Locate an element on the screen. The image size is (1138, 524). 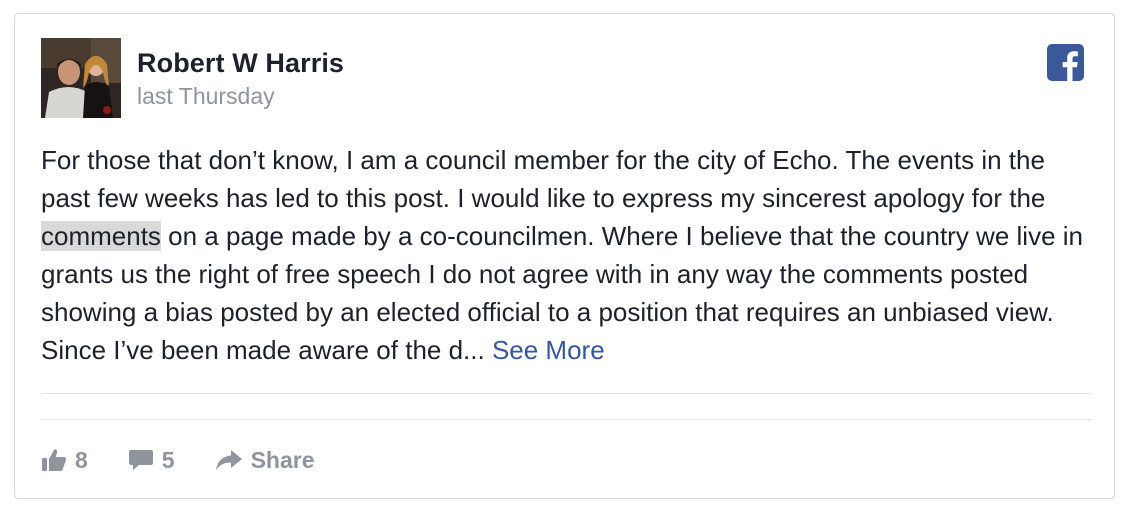
share-arrow-icon is located at coordinates (229, 460).